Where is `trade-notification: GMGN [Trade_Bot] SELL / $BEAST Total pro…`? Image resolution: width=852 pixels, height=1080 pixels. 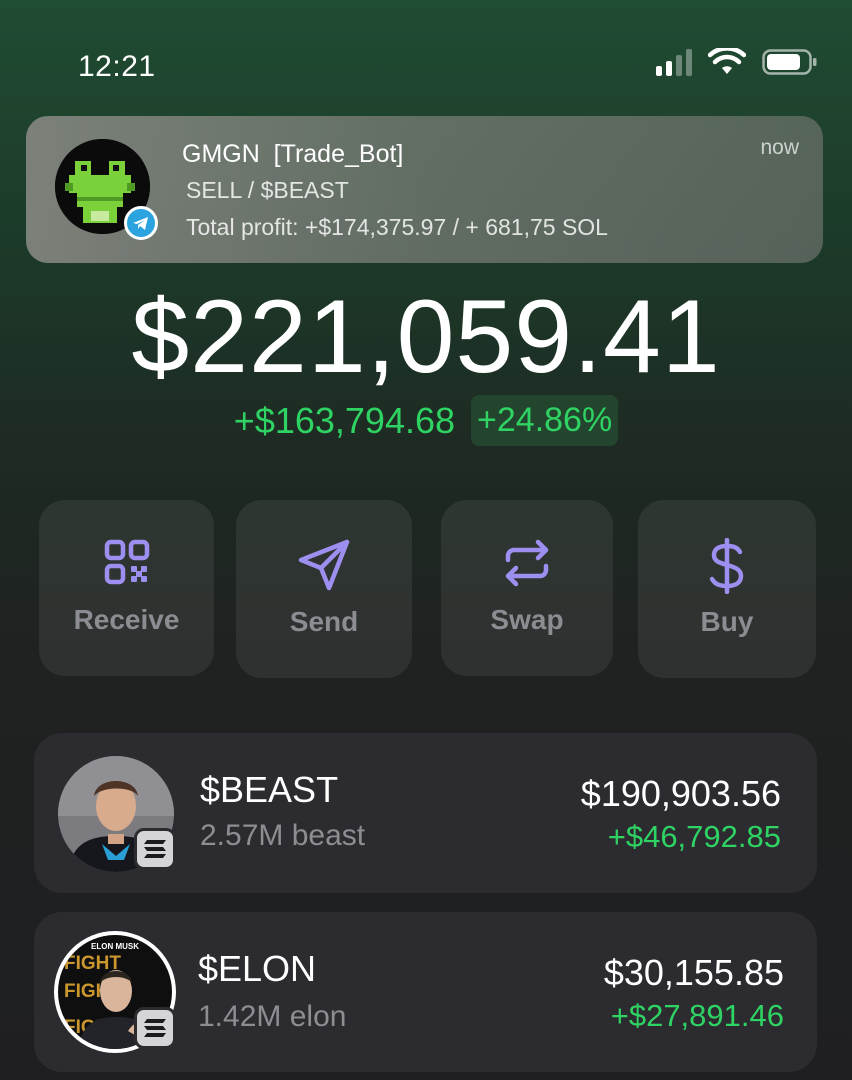
trade-notification: GMGN [Trade_Bot] SELL / $BEAST Total pro… is located at coordinates (424, 189).